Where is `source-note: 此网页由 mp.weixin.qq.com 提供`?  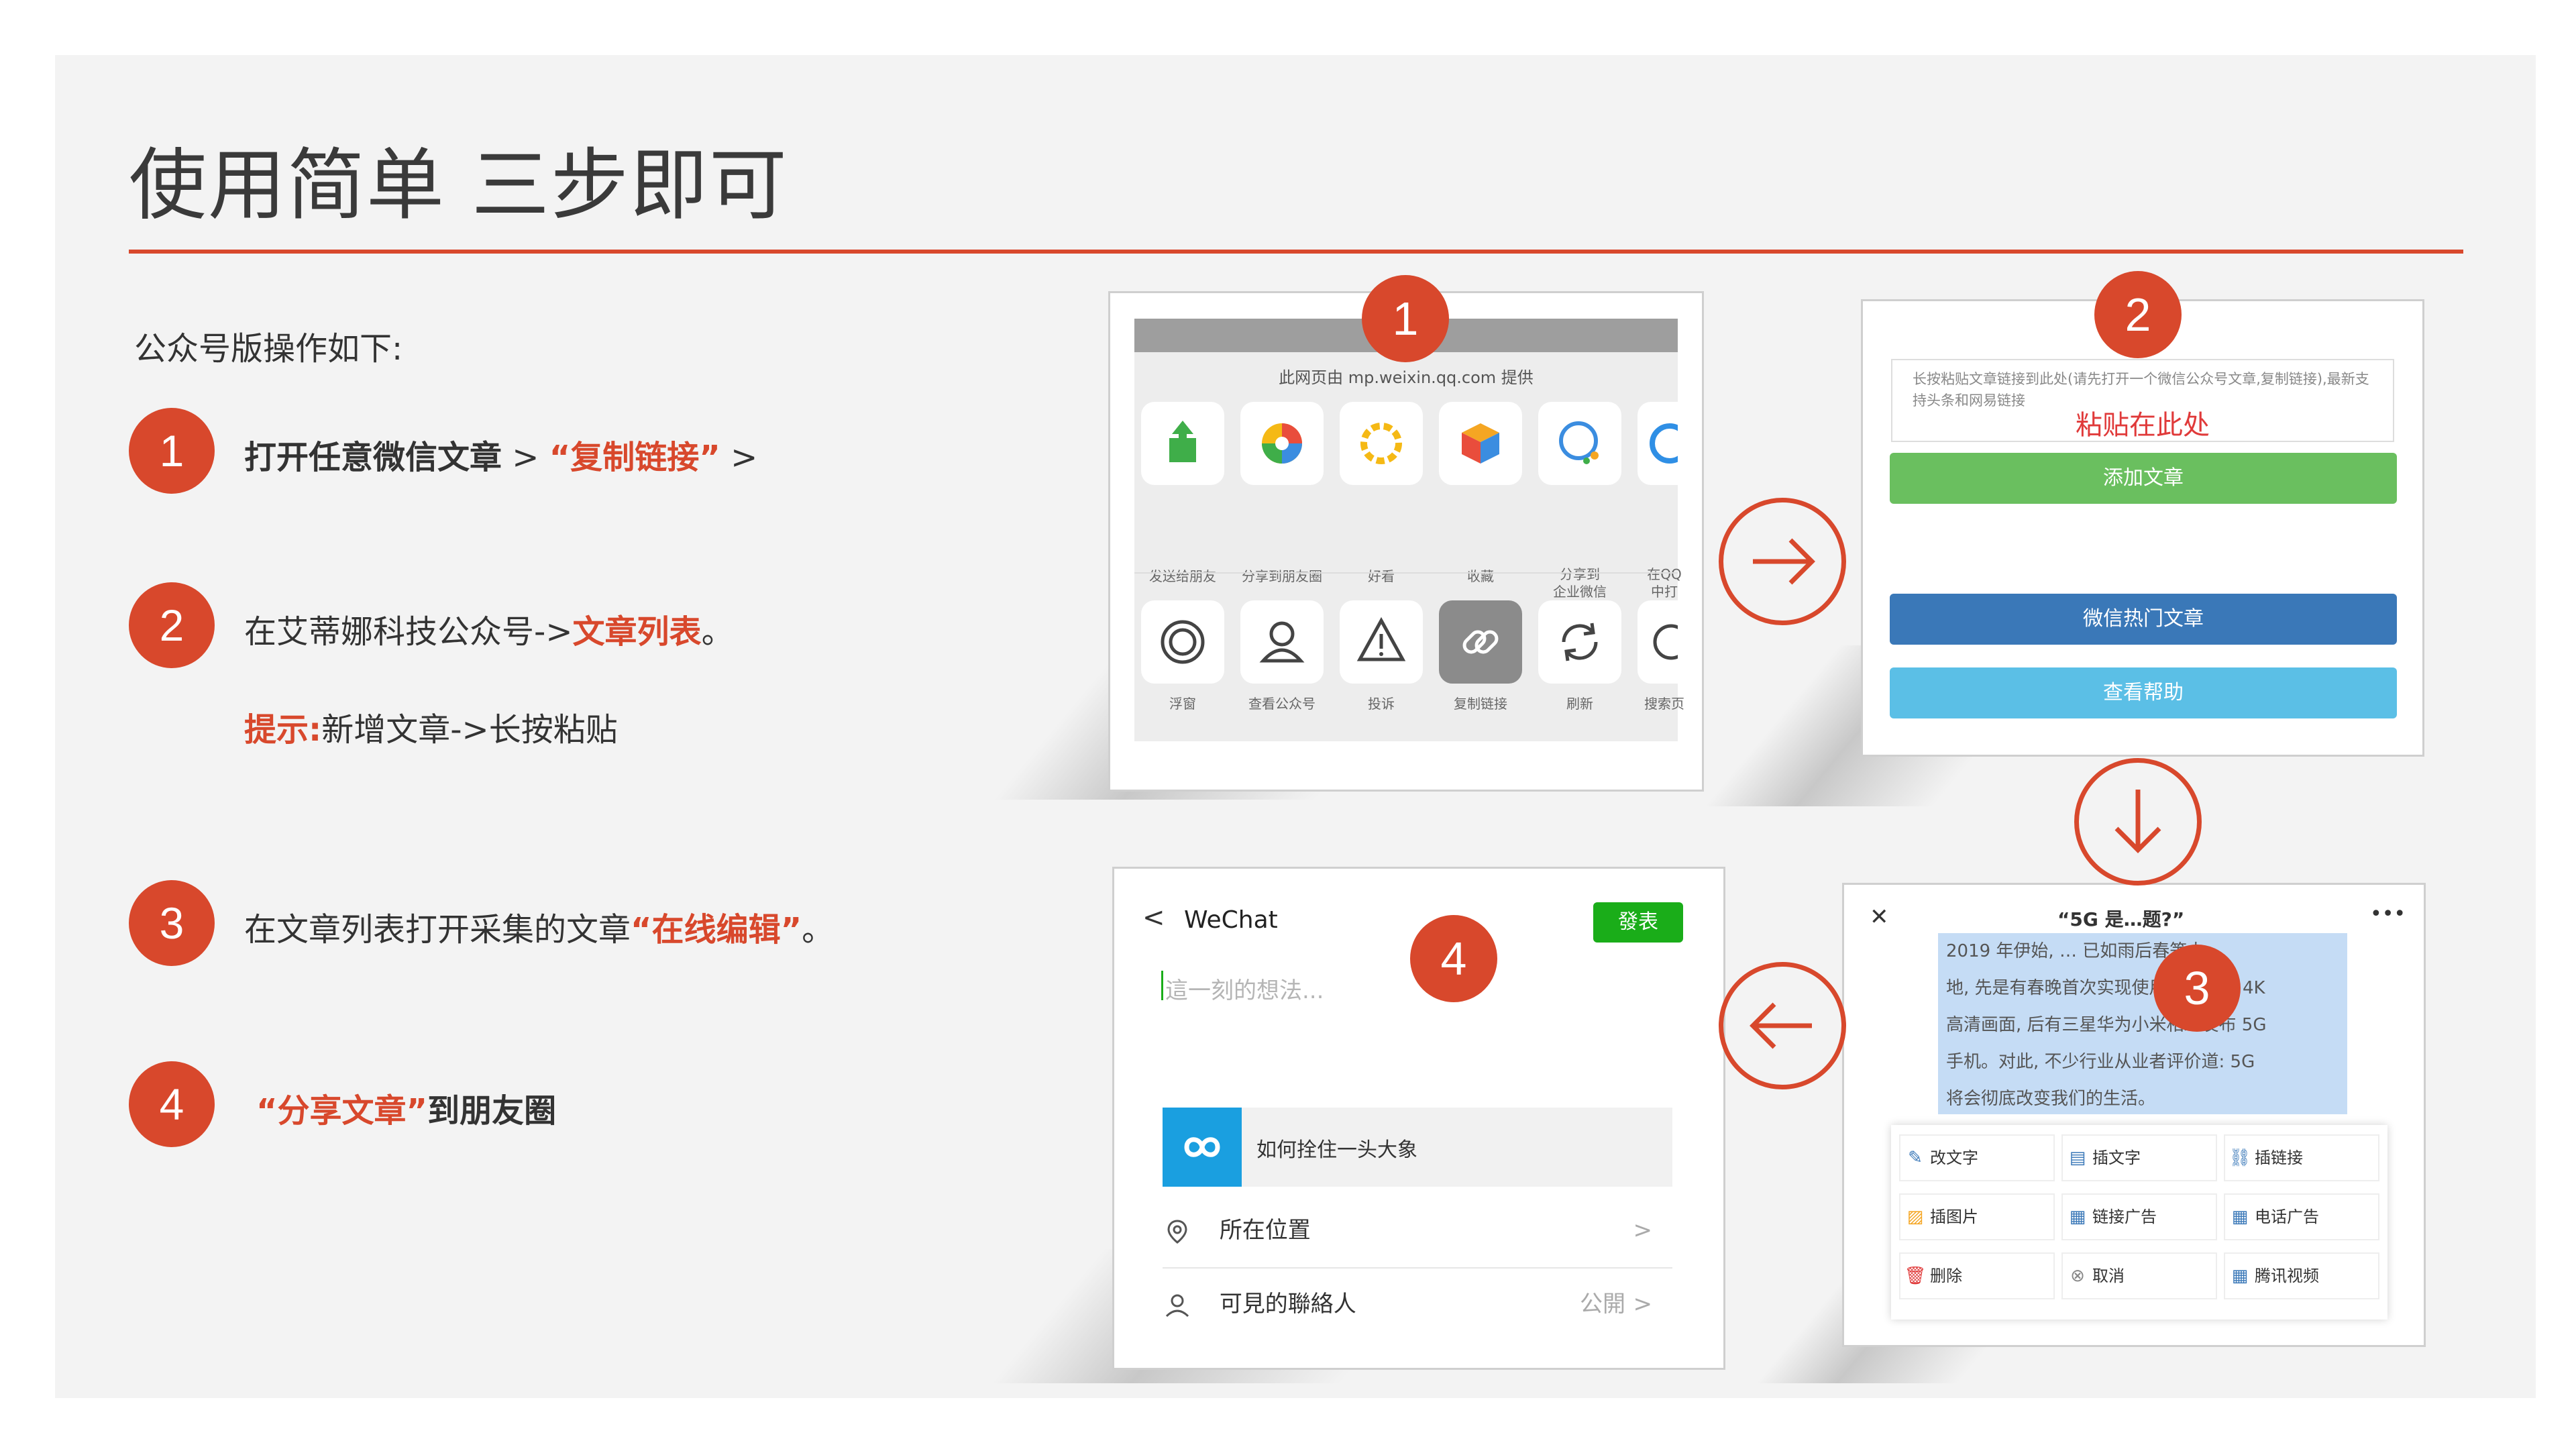
source-note: 此网页由 mp.weixin.qq.com 提供 is located at coordinates (1406, 377).